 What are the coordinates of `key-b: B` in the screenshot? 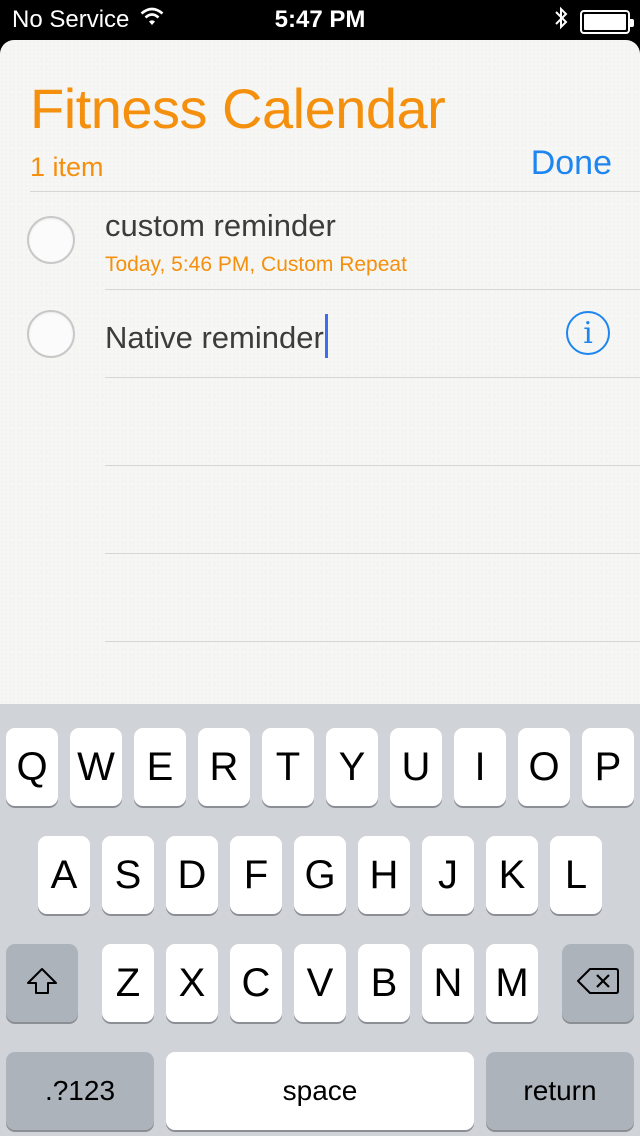 It's located at (384, 983).